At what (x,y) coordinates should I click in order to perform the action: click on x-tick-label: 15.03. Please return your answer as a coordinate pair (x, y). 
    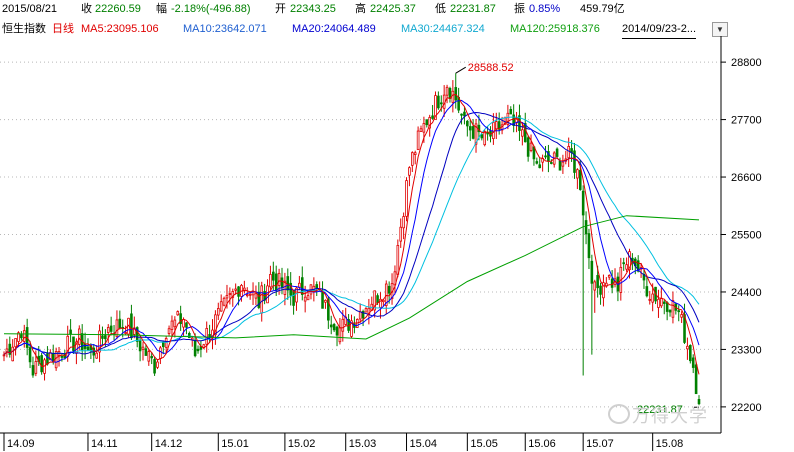
    Looking at the image, I should click on (363, 444).